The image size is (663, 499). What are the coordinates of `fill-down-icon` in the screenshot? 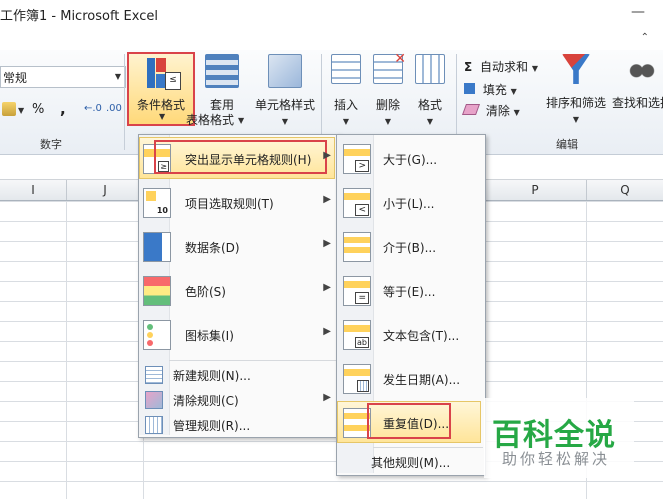 It's located at (469, 88).